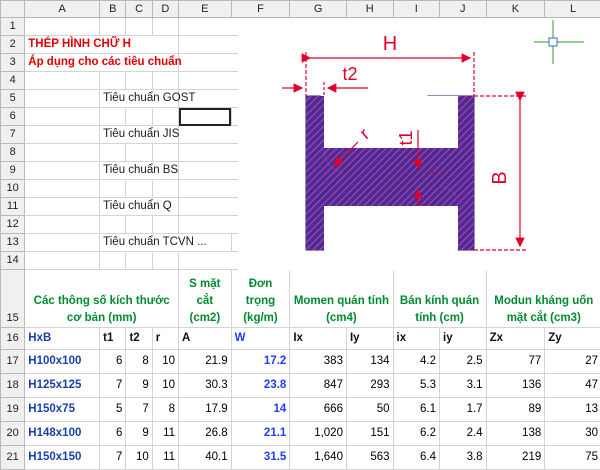  What do you see at coordinates (13, 189) in the screenshot?
I see `row-header: 10` at bounding box center [13, 189].